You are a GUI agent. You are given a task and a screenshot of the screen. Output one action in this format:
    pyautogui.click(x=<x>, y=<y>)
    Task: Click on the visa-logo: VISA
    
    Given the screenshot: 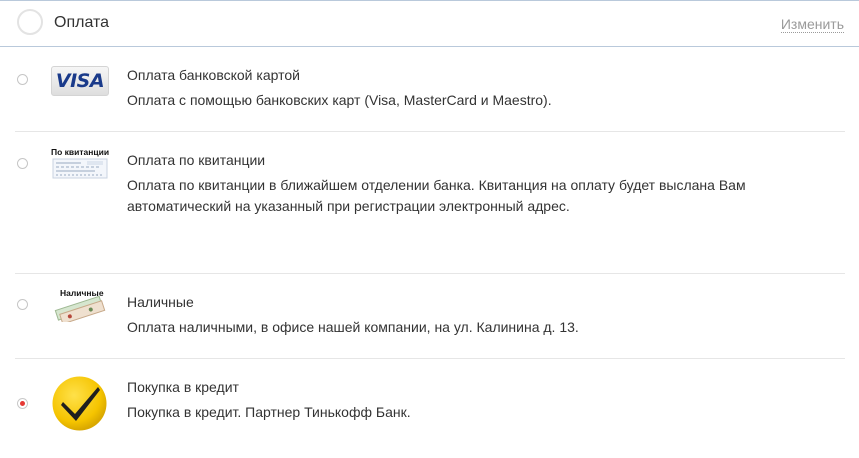 What is the action you would take?
    pyautogui.click(x=80, y=81)
    